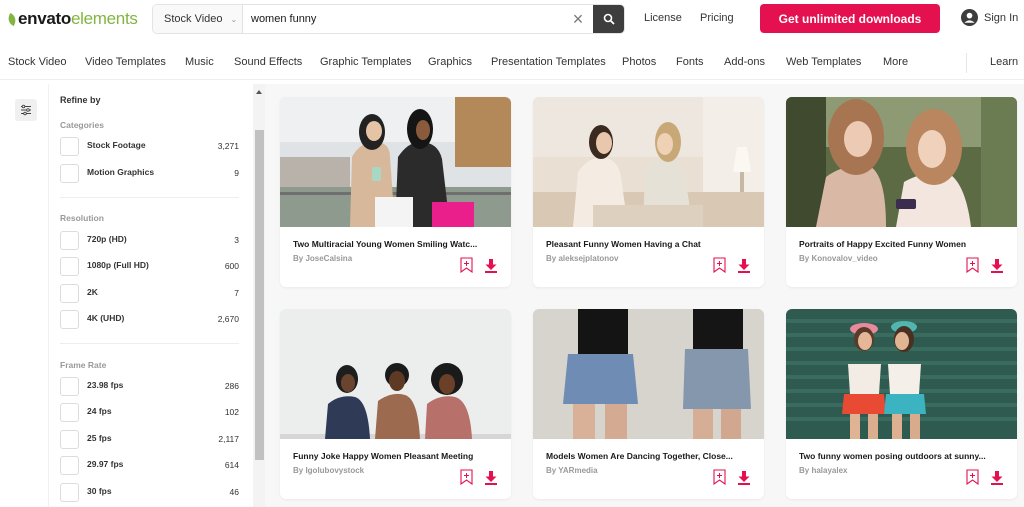 This screenshot has height=507, width=1024. Describe the element at coordinates (901, 244) in the screenshot. I see `result-title: Portraits of Happy Excited Funny Women` at that location.